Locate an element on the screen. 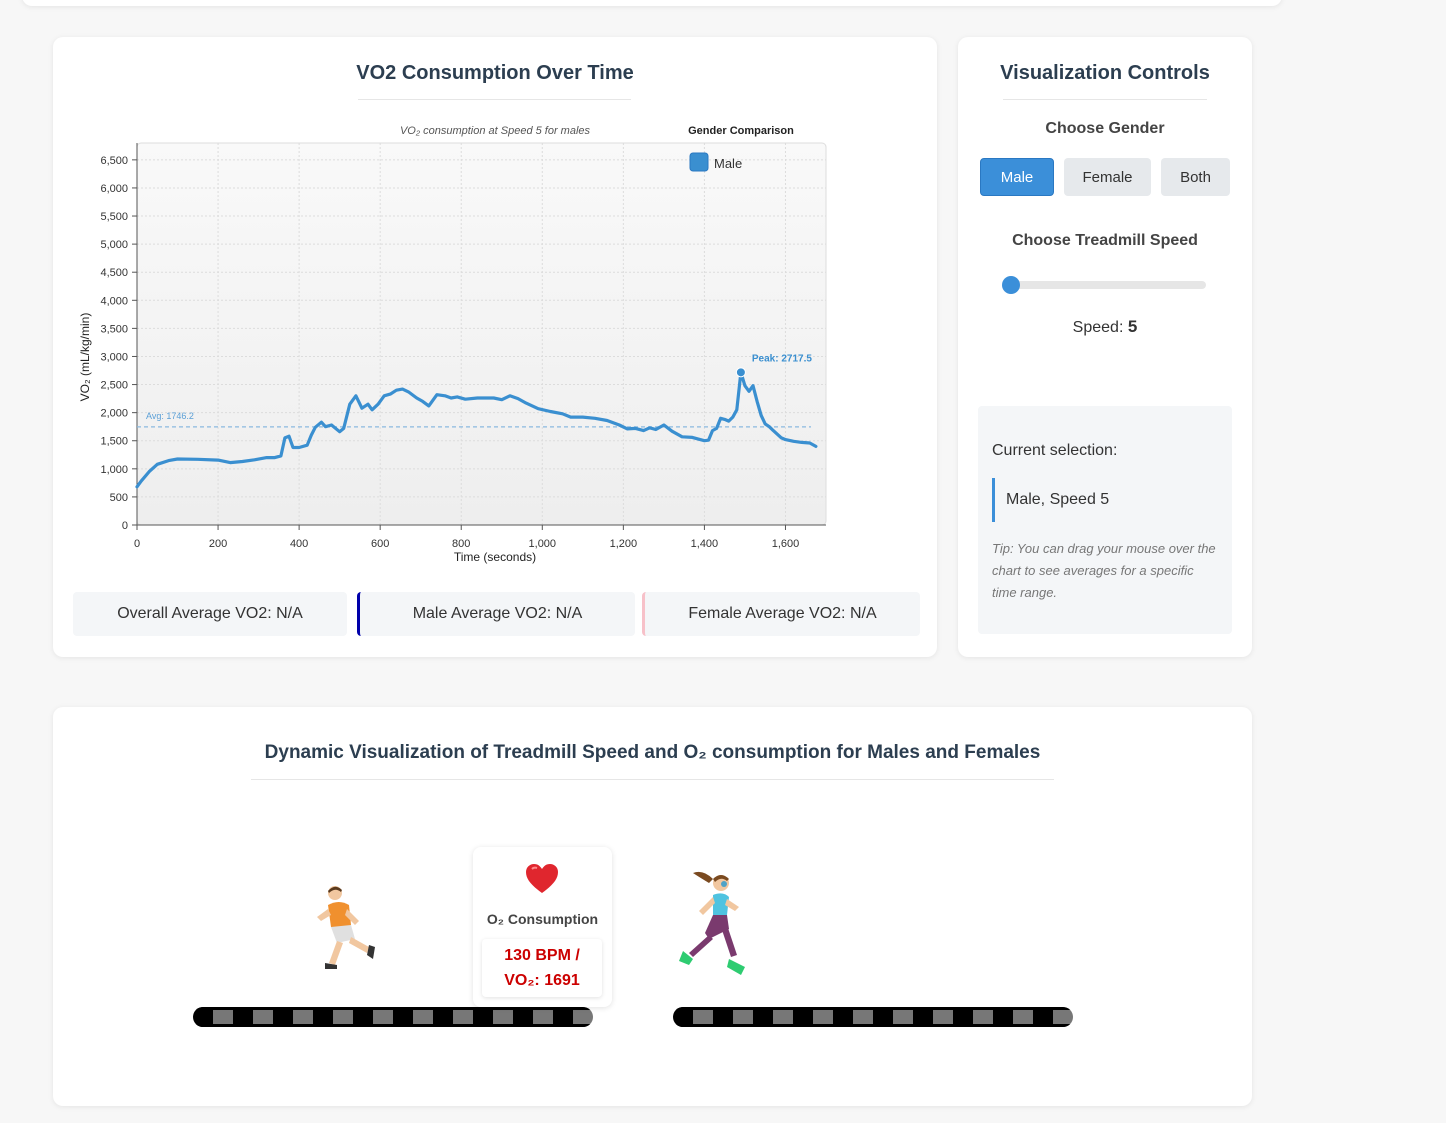 The image size is (1446, 1123). x-tick-label: 400 is located at coordinates (299, 544).